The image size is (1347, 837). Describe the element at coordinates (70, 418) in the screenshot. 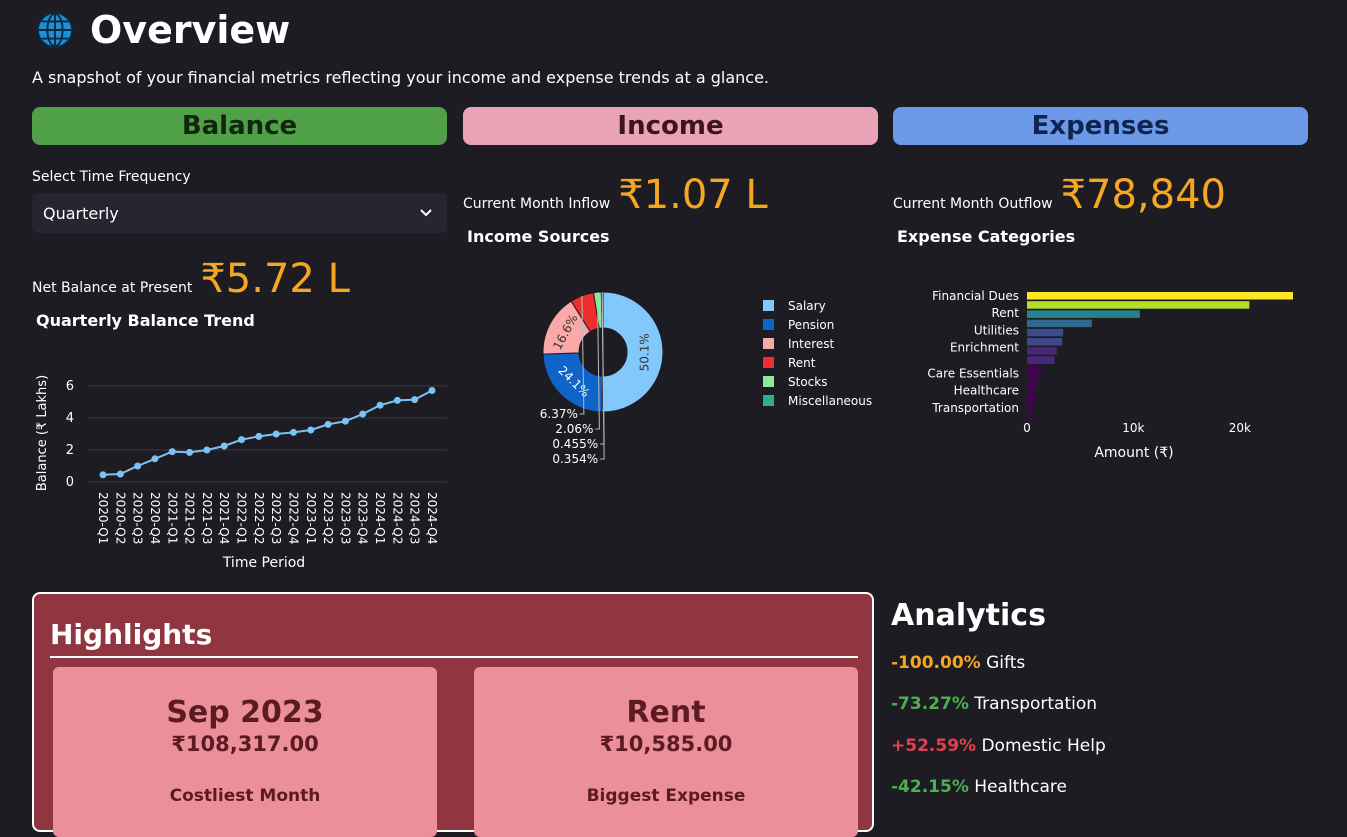

I see `y-tick-label: 4` at that location.